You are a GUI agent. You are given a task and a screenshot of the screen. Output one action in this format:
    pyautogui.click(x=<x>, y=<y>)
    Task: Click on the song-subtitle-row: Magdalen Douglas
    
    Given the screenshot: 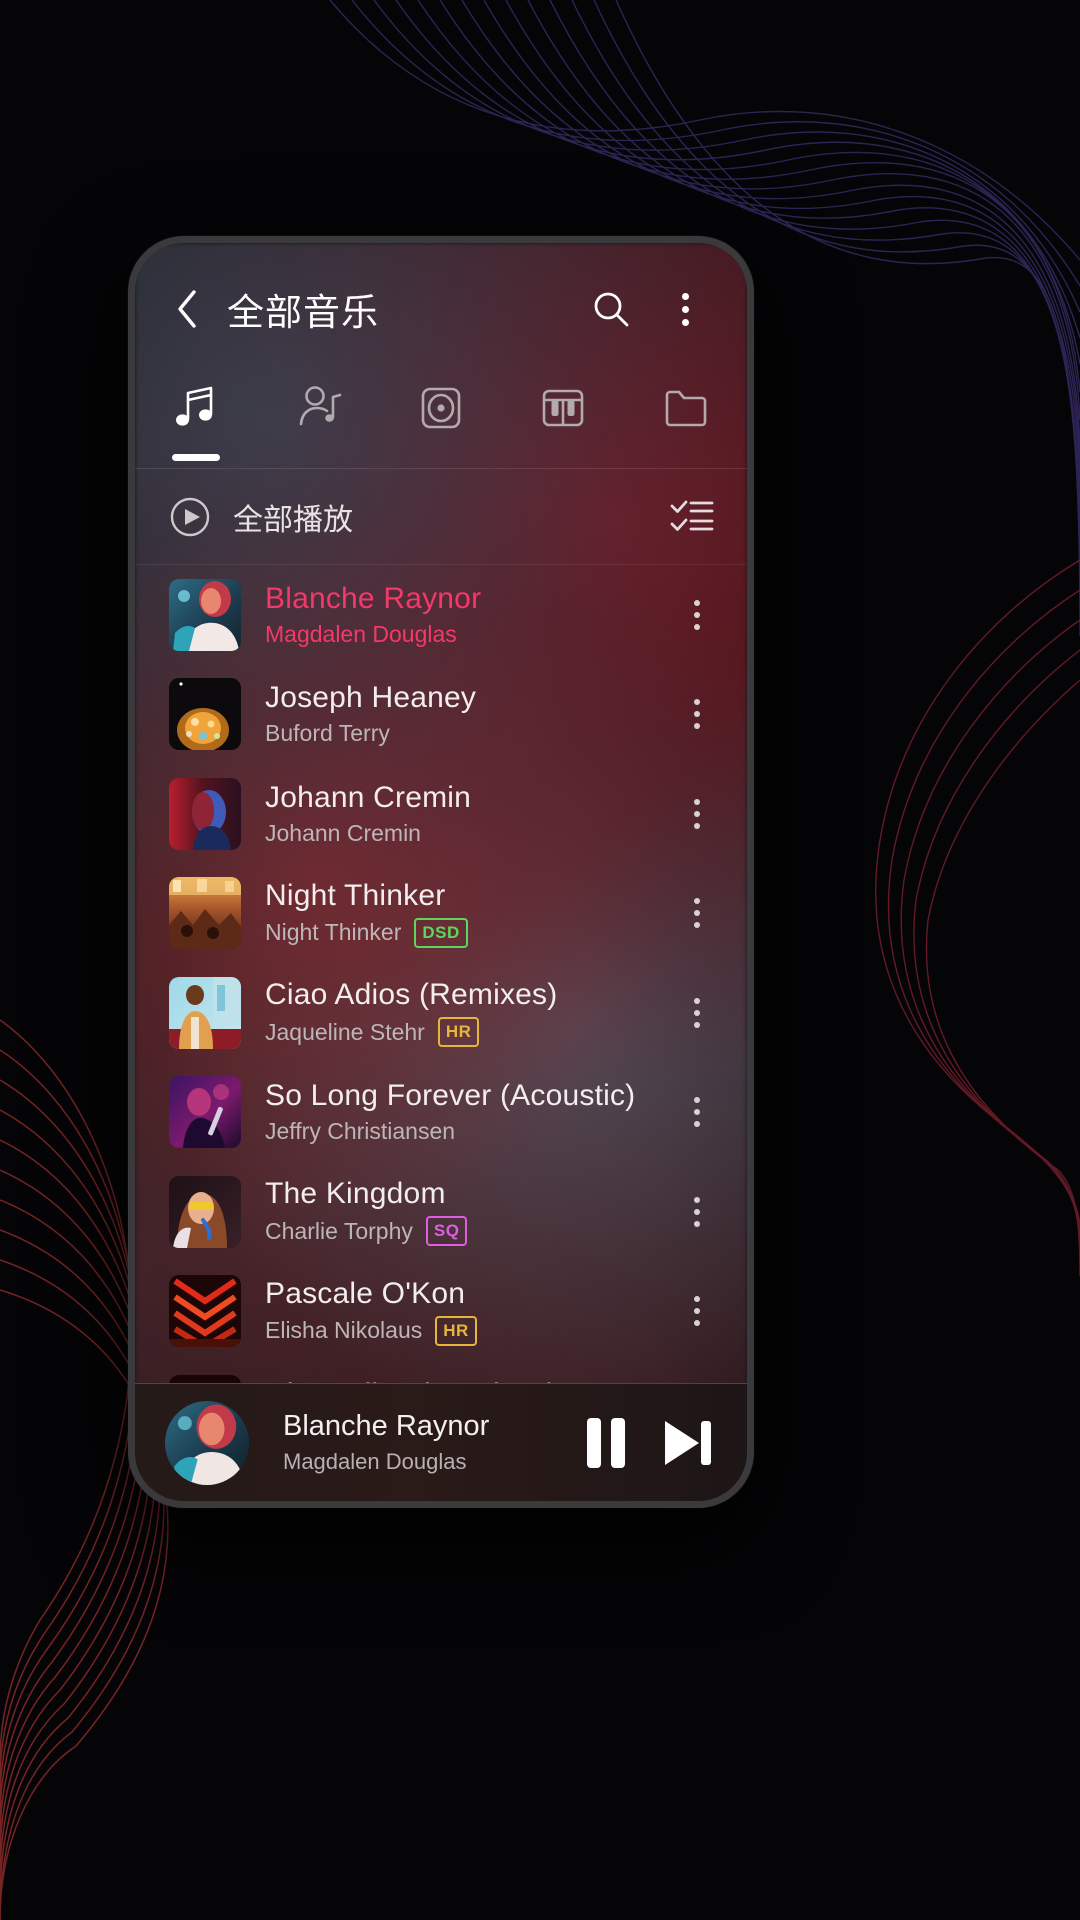 What is the action you would take?
    pyautogui.click(x=467, y=634)
    